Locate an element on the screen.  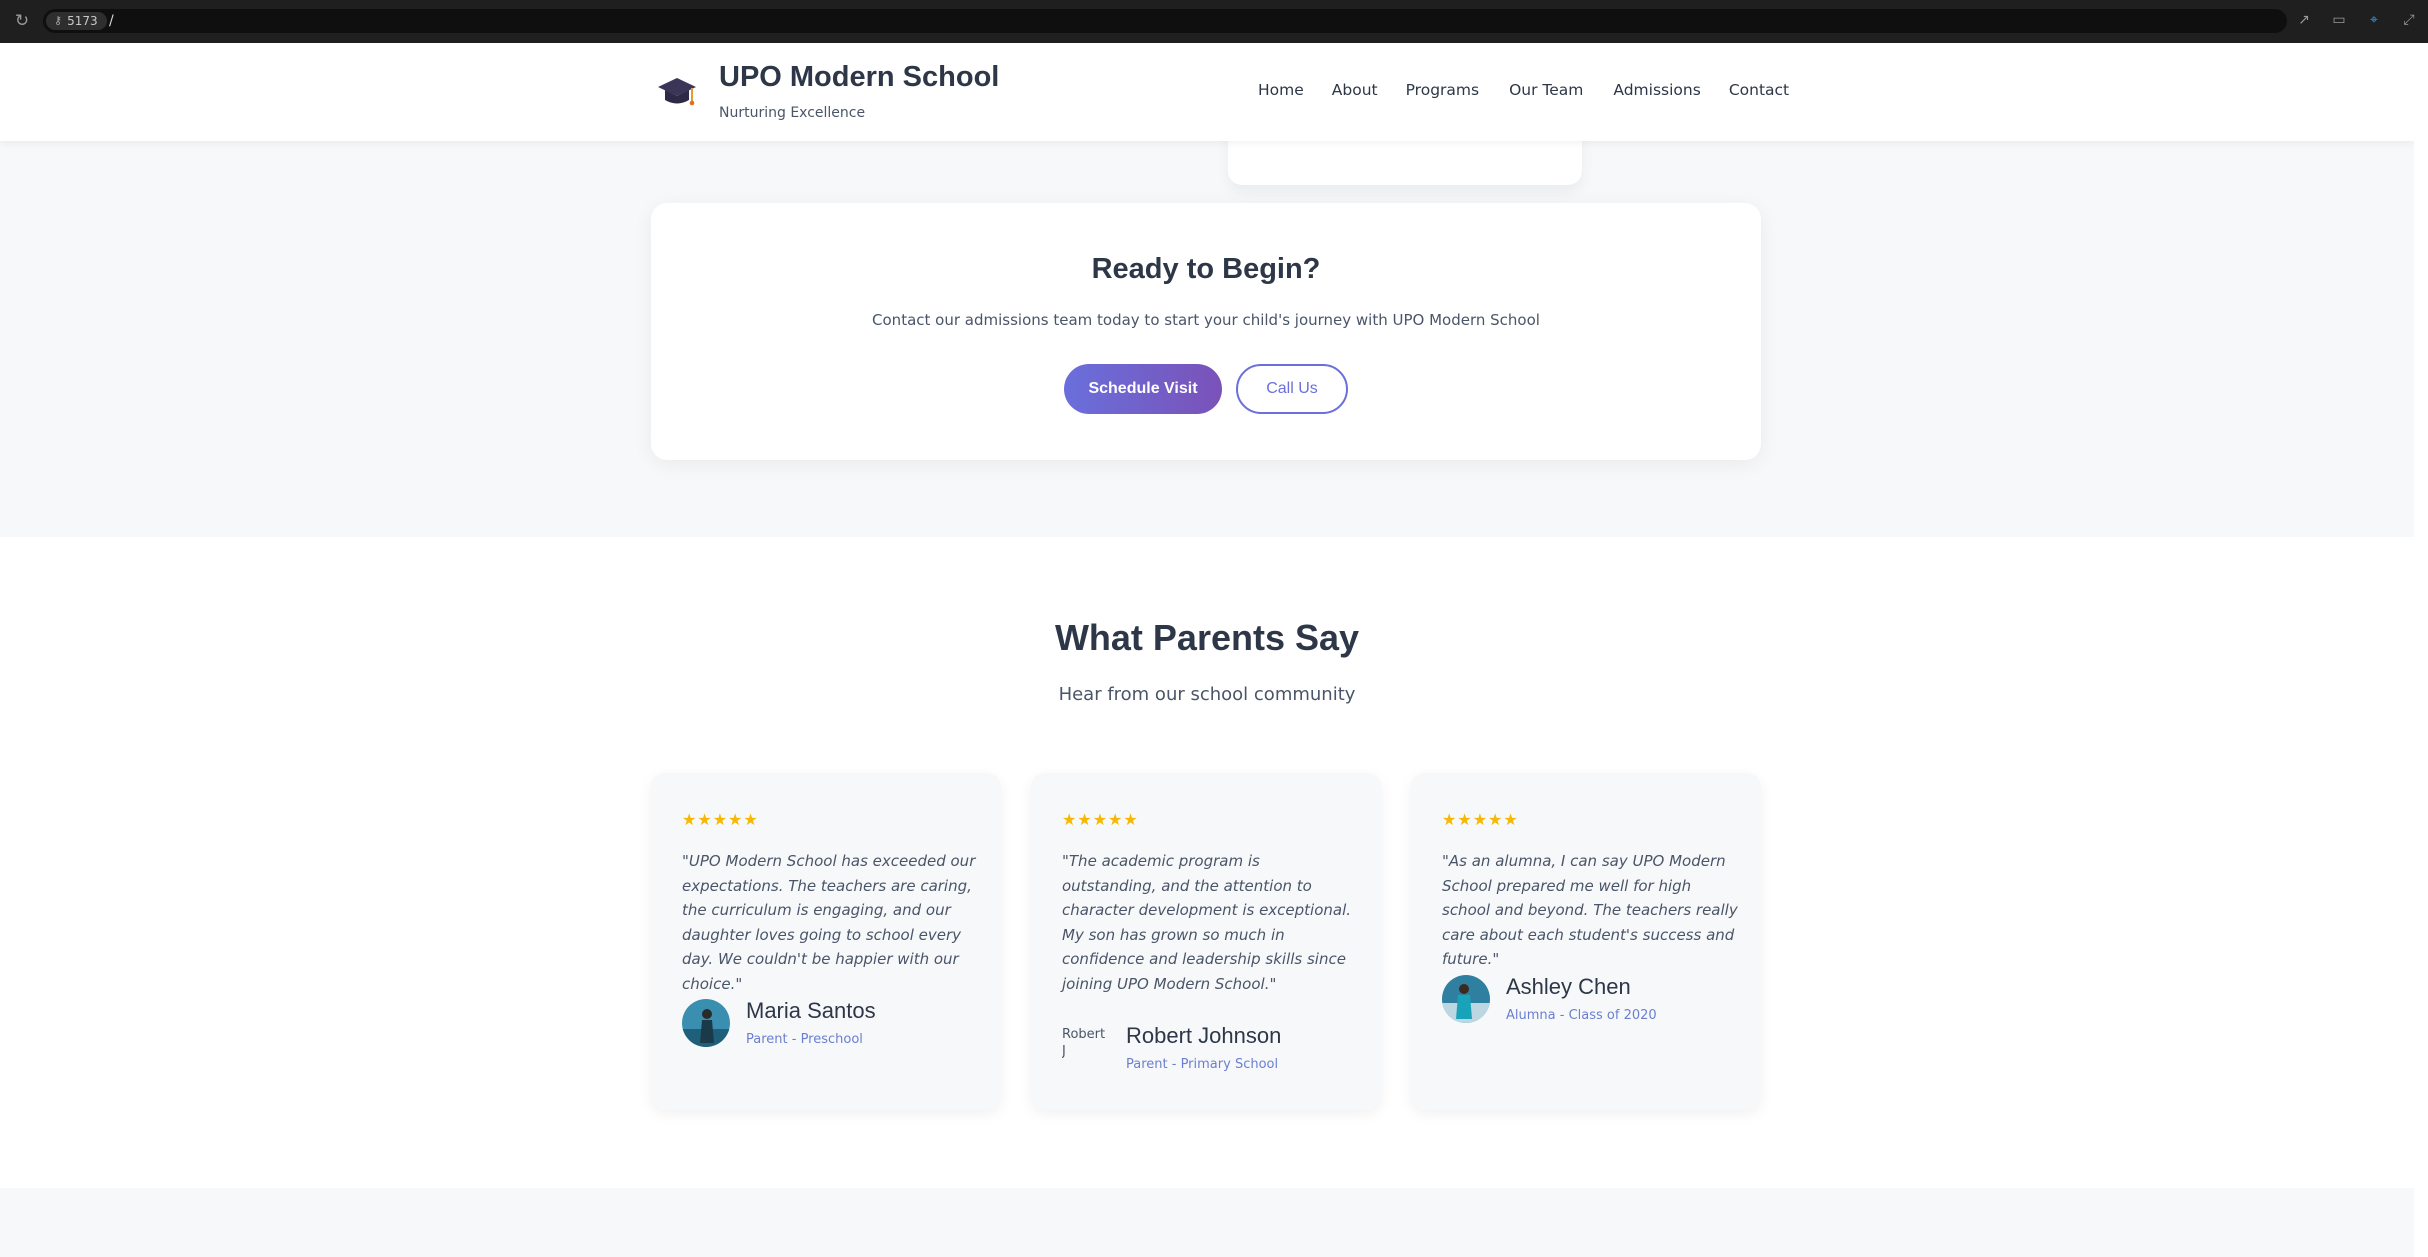
testimonial-author: Maria Santos Parent - Preschool is located at coordinates (779, 1022).